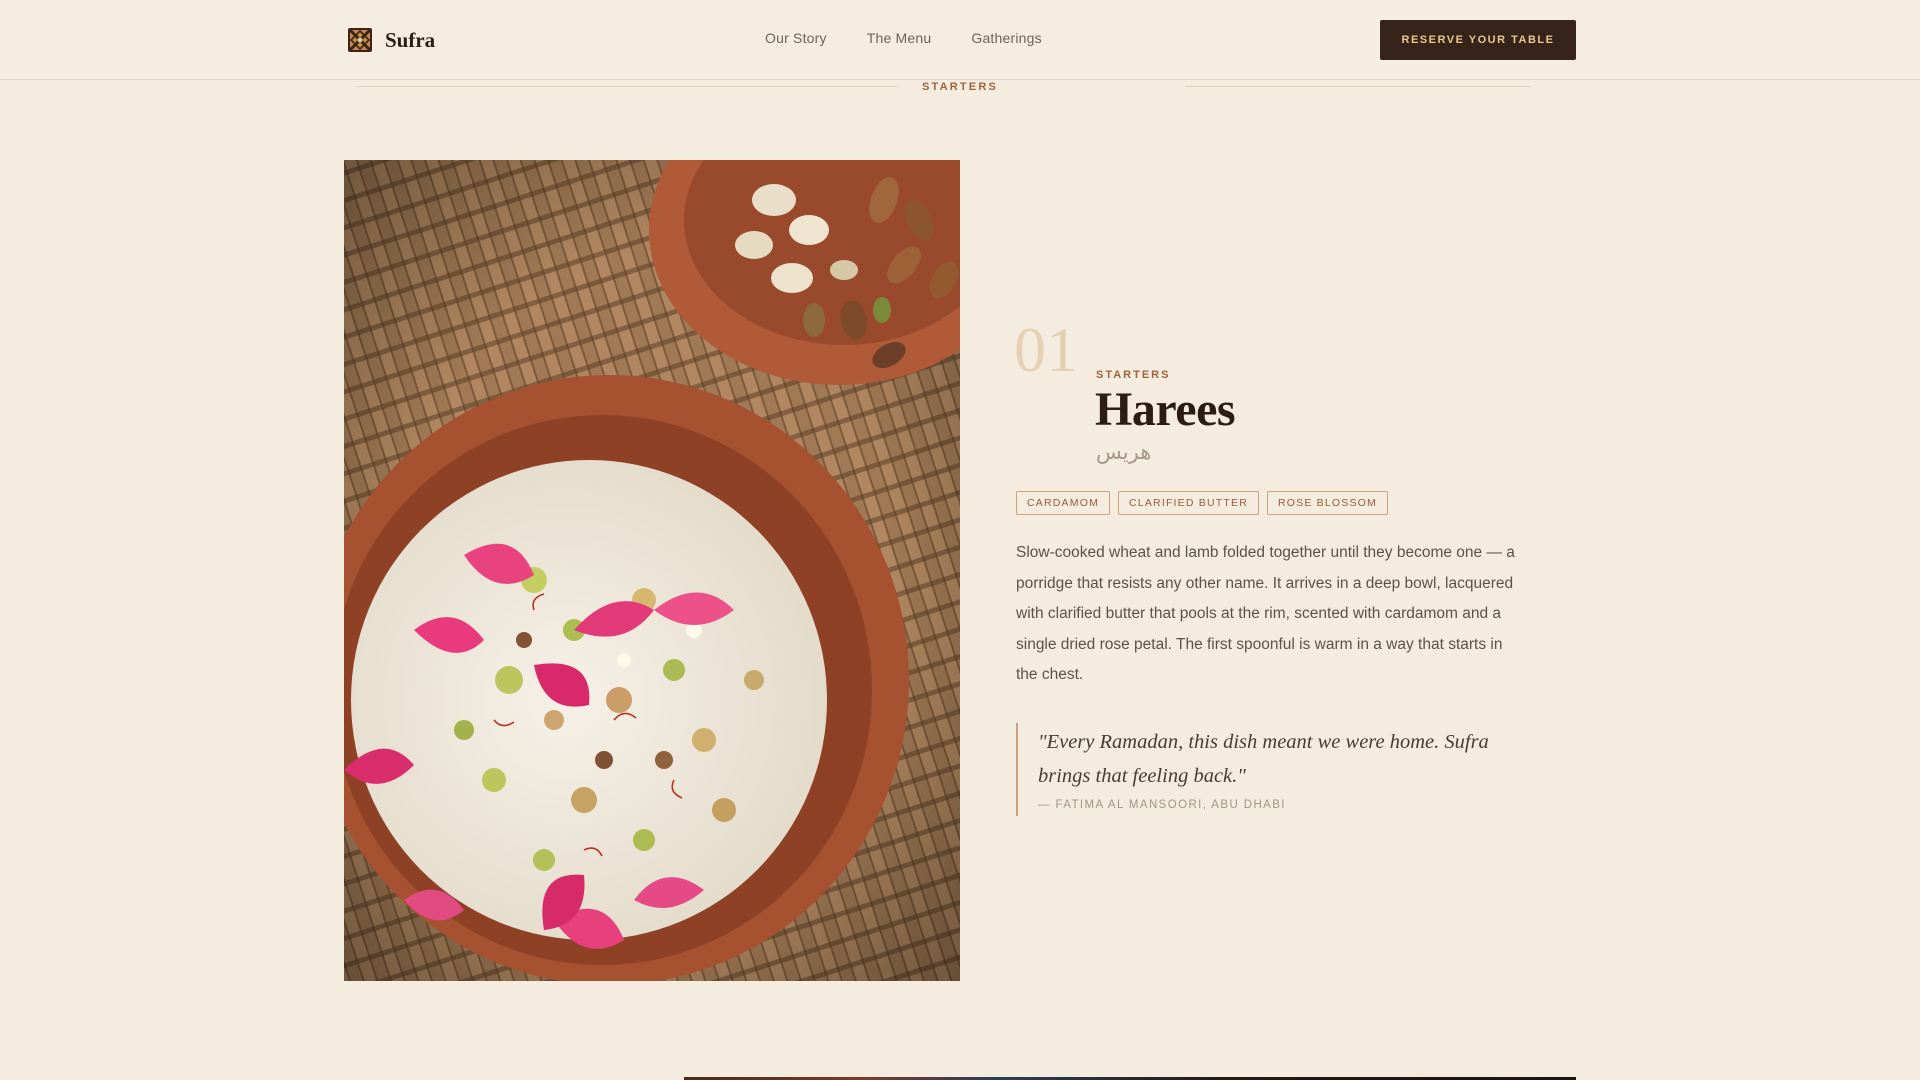 This screenshot has height=1080, width=1920. Describe the element at coordinates (899, 38) in the screenshot. I see `nav-the-menu: The Menu` at that location.